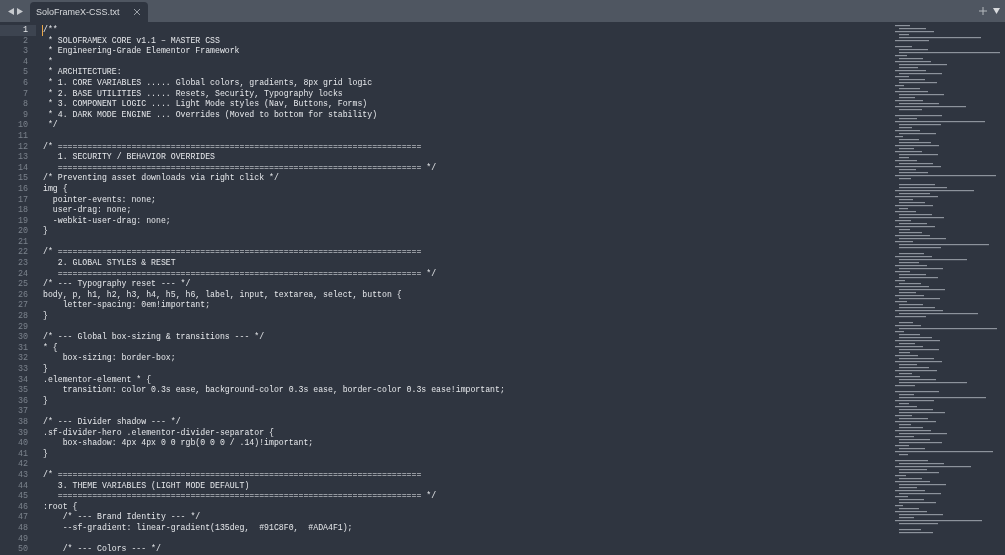 The image size is (1005, 555). What do you see at coordinates (22, 390) in the screenshot?
I see `line-number: 35` at bounding box center [22, 390].